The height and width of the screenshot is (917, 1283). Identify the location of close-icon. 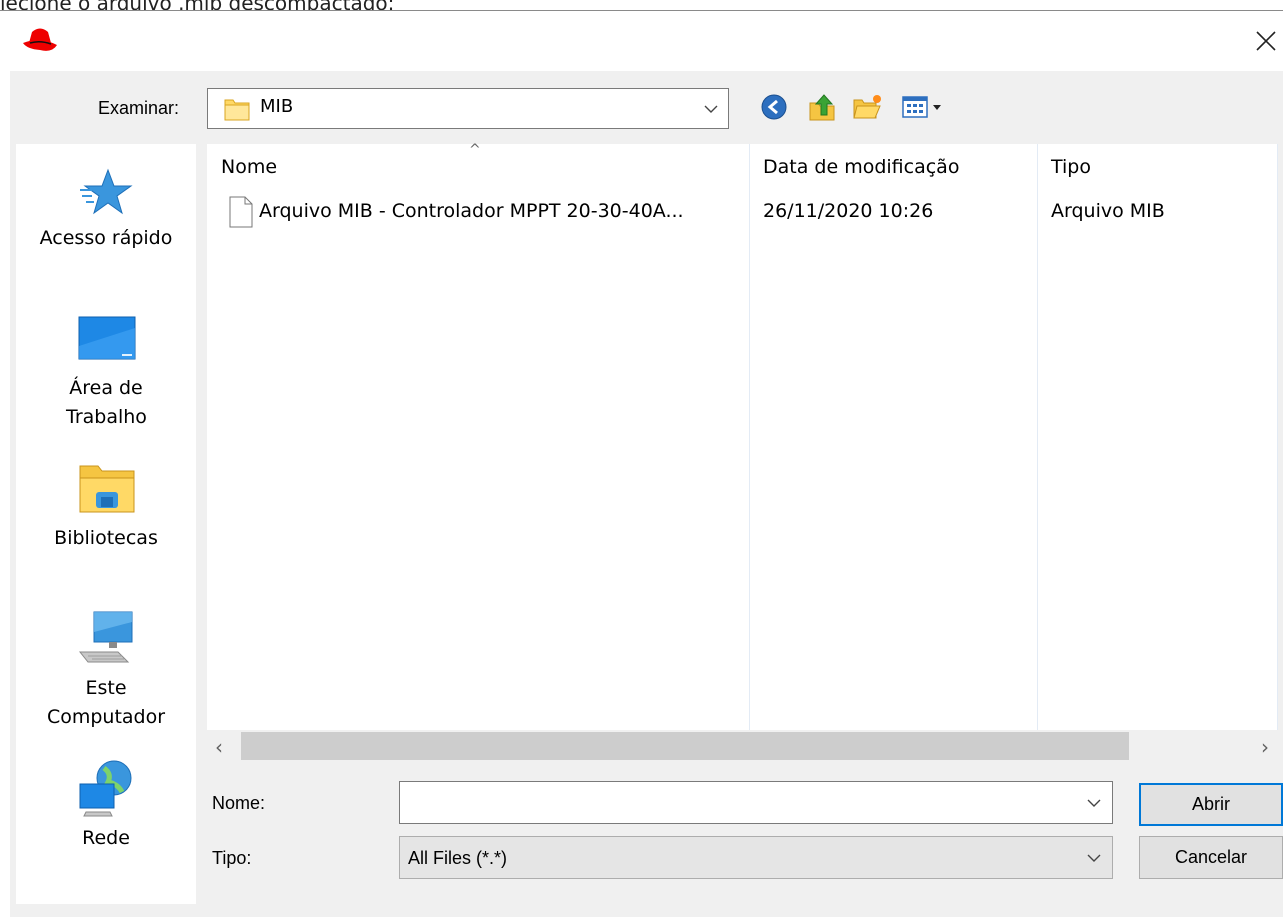
(1265, 41).